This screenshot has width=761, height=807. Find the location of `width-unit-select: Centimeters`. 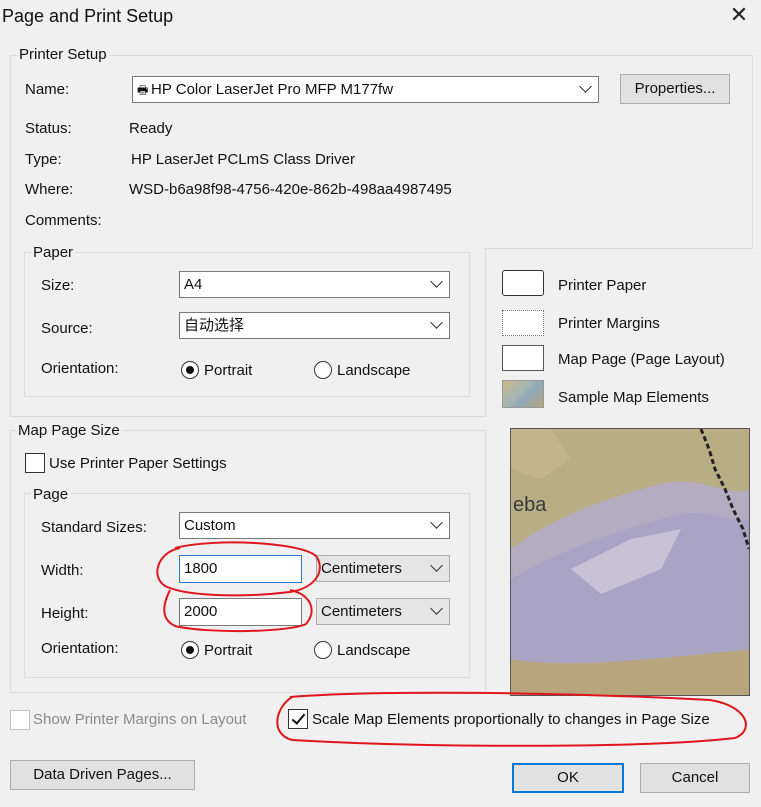

width-unit-select: Centimeters is located at coordinates (383, 568).